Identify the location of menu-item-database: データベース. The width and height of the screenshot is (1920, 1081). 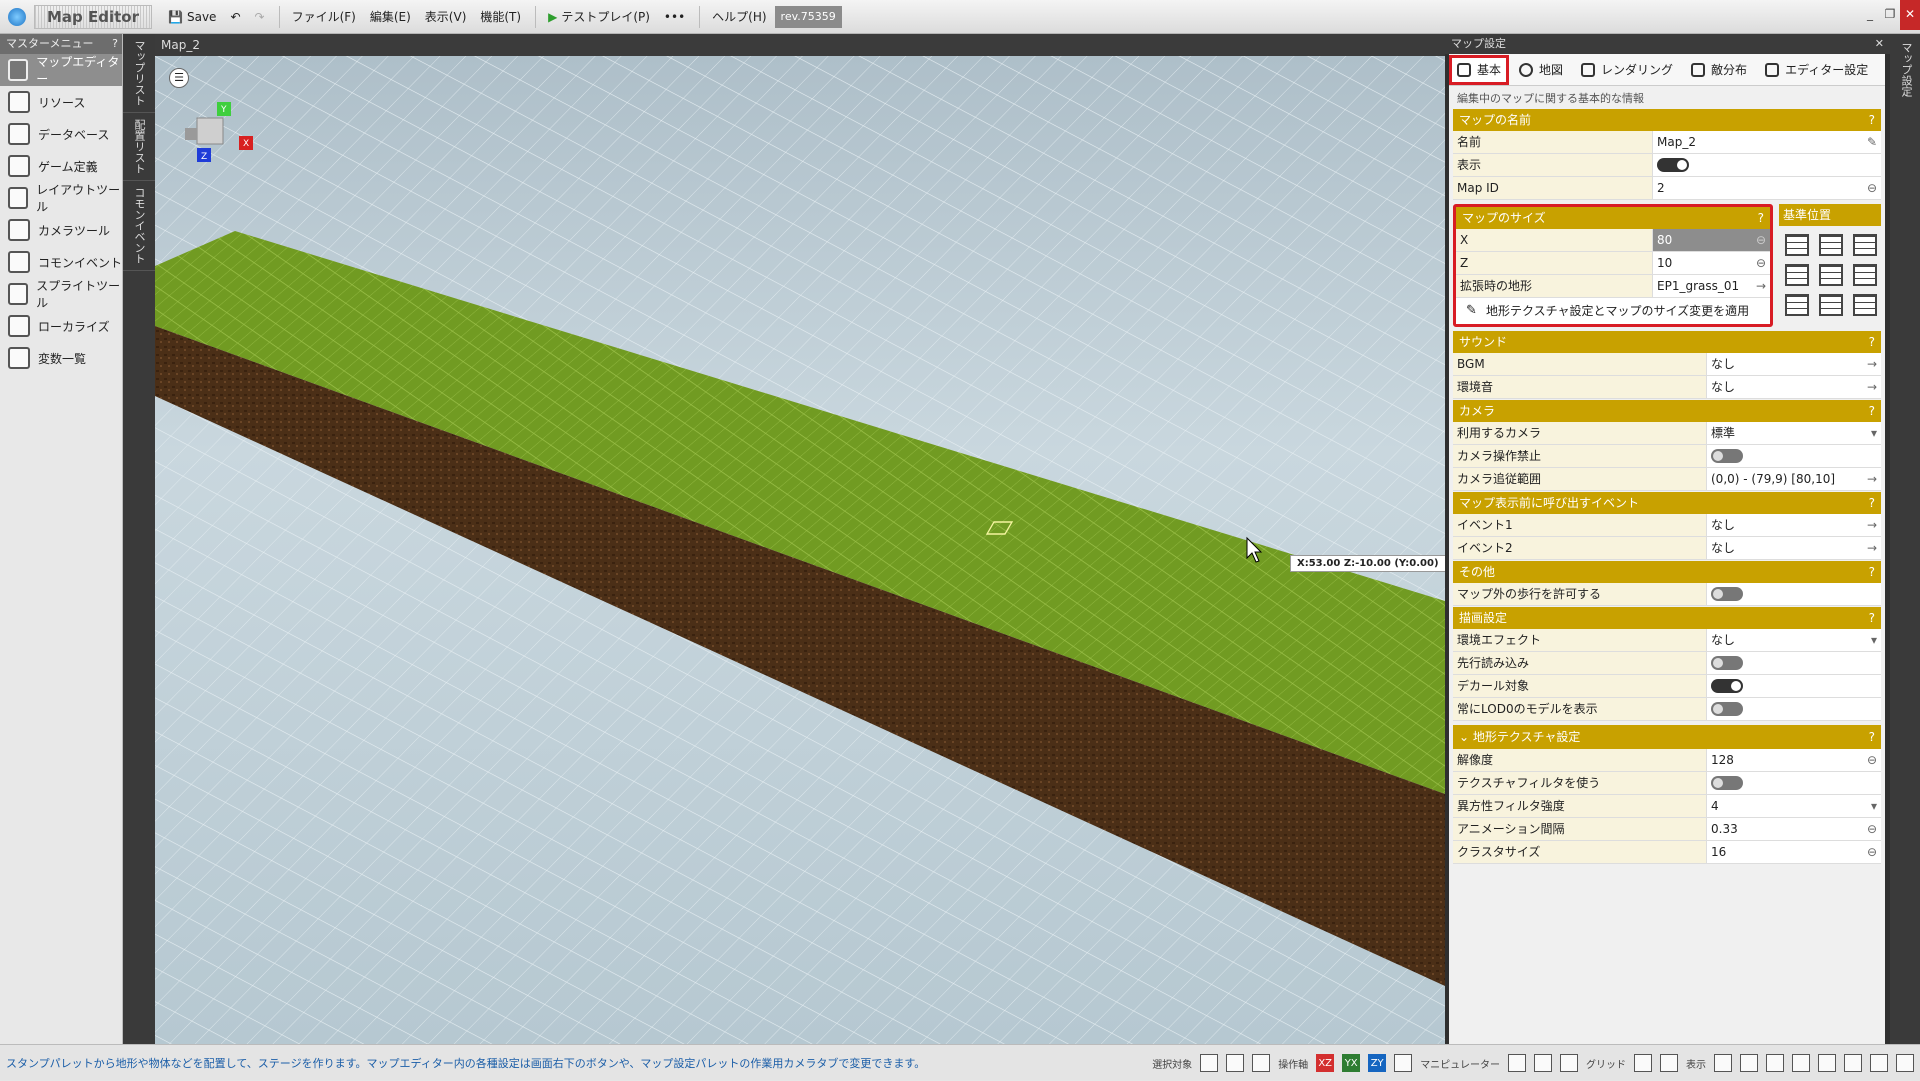
(61, 134).